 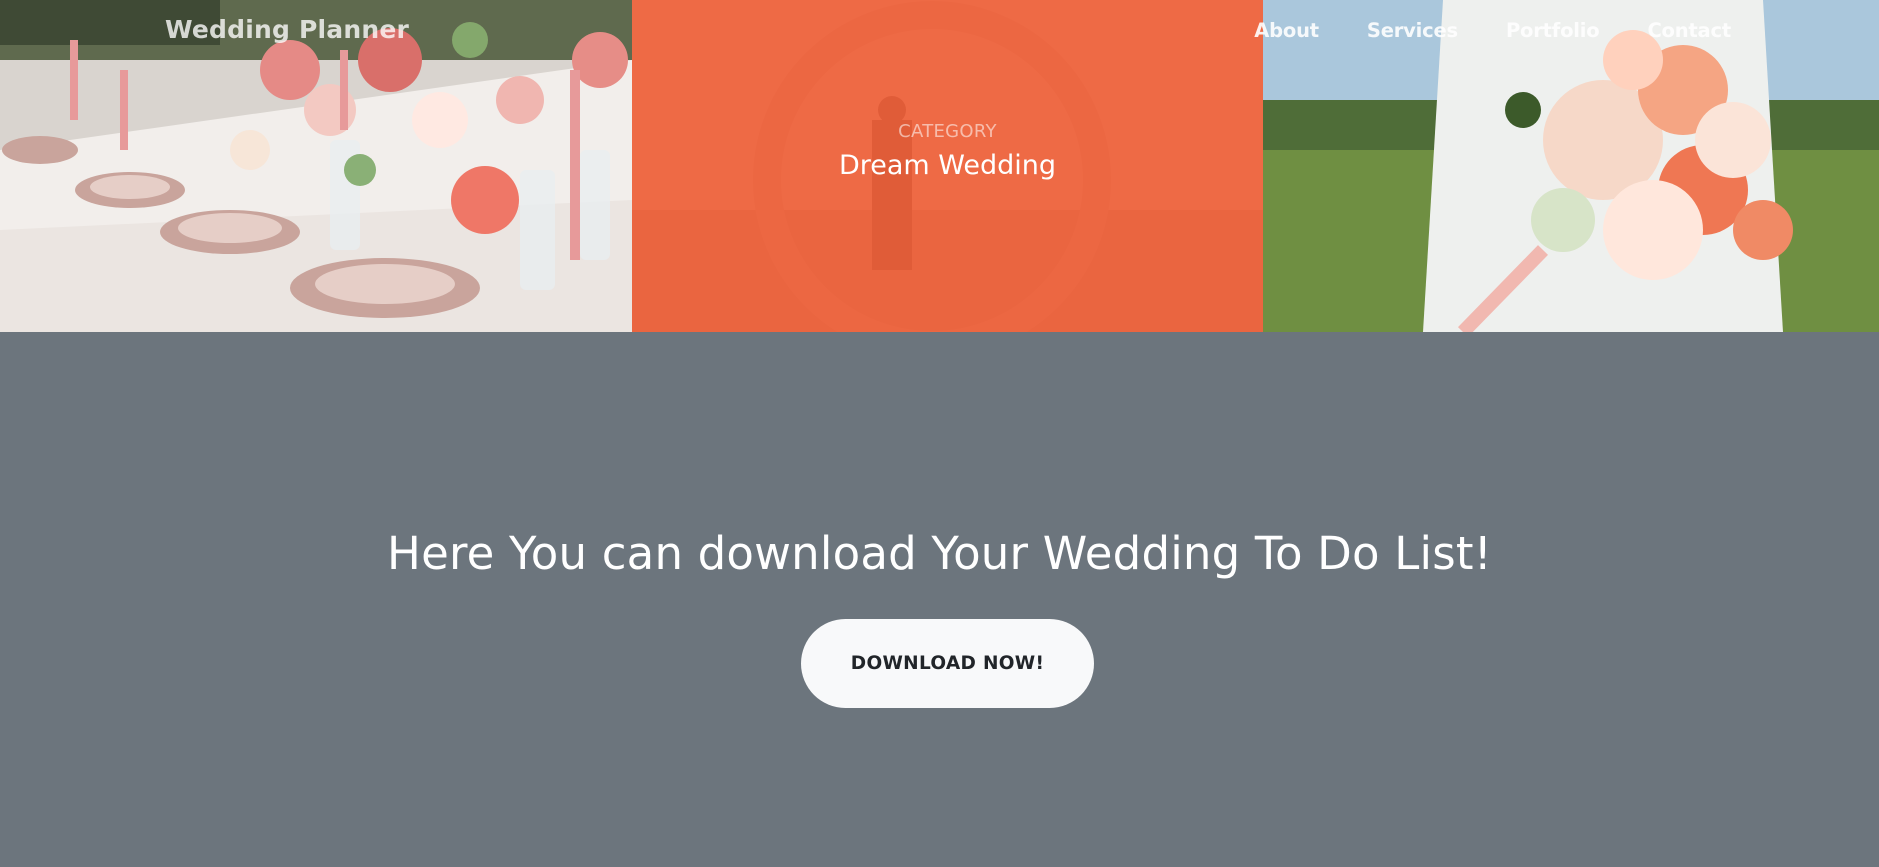 I want to click on nav-links: About Services Portfolio Contact, so click(x=1492, y=30).